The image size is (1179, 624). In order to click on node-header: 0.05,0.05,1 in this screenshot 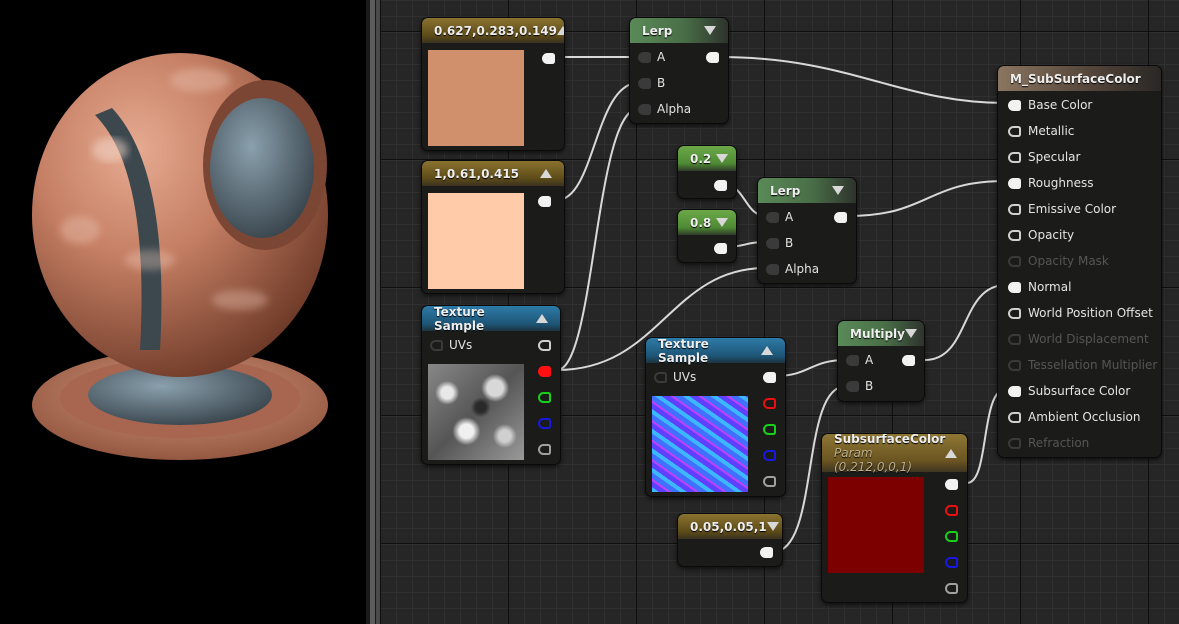, I will do `click(730, 526)`.